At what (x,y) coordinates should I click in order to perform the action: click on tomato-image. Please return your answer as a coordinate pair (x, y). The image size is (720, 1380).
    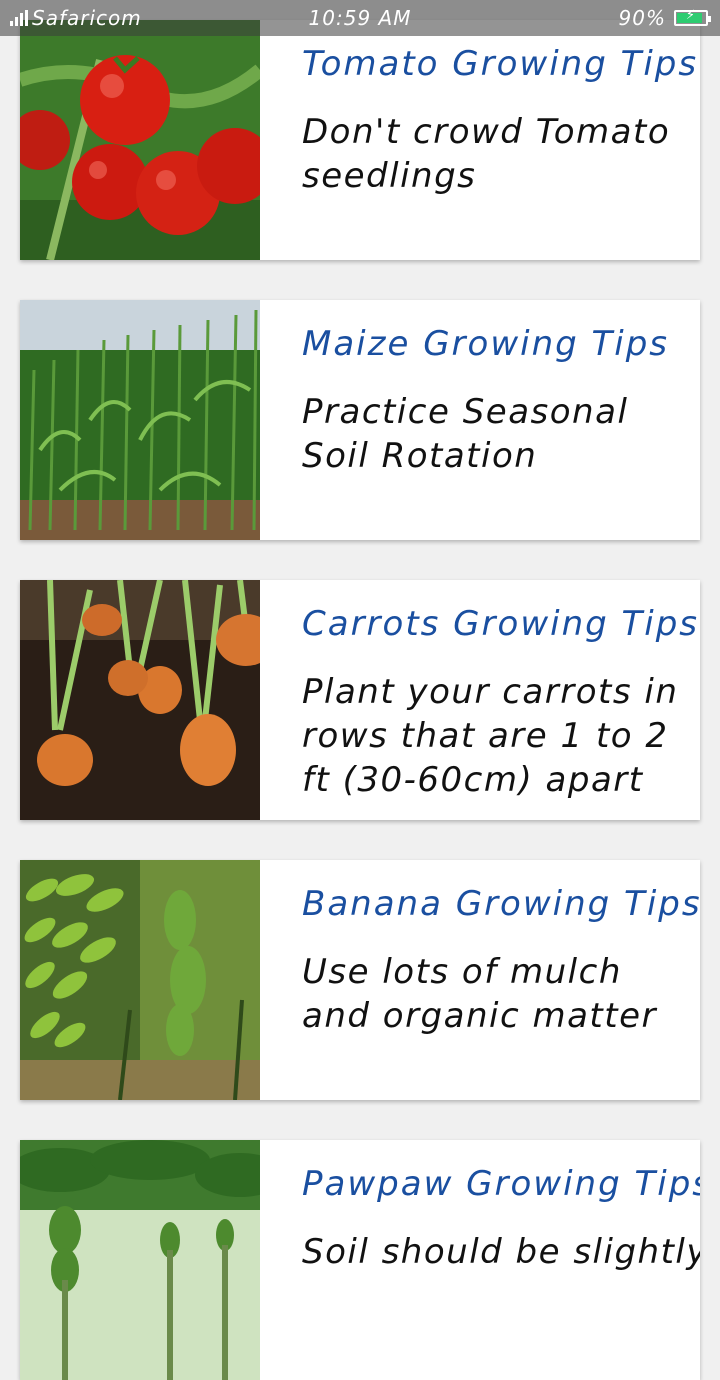
    Looking at the image, I should click on (140, 140).